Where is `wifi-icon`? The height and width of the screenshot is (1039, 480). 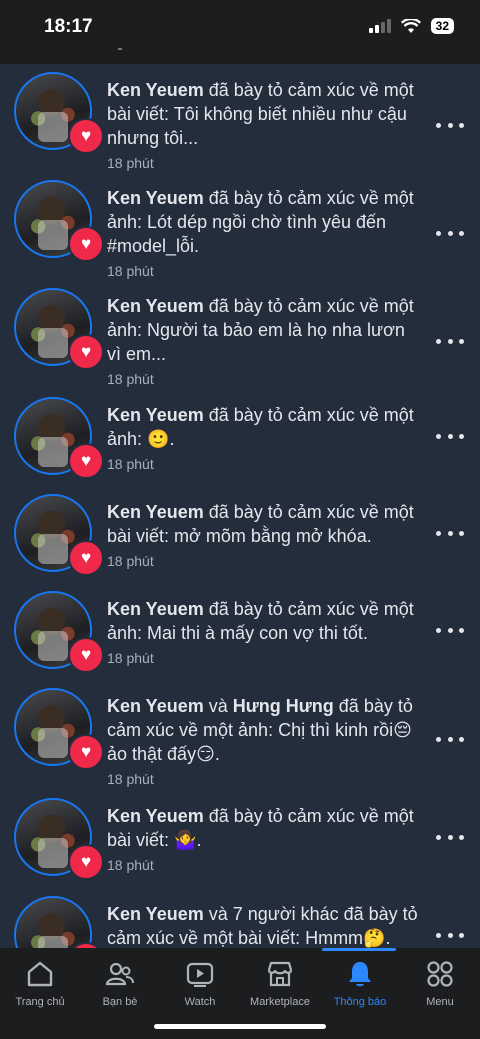 wifi-icon is located at coordinates (410, 25).